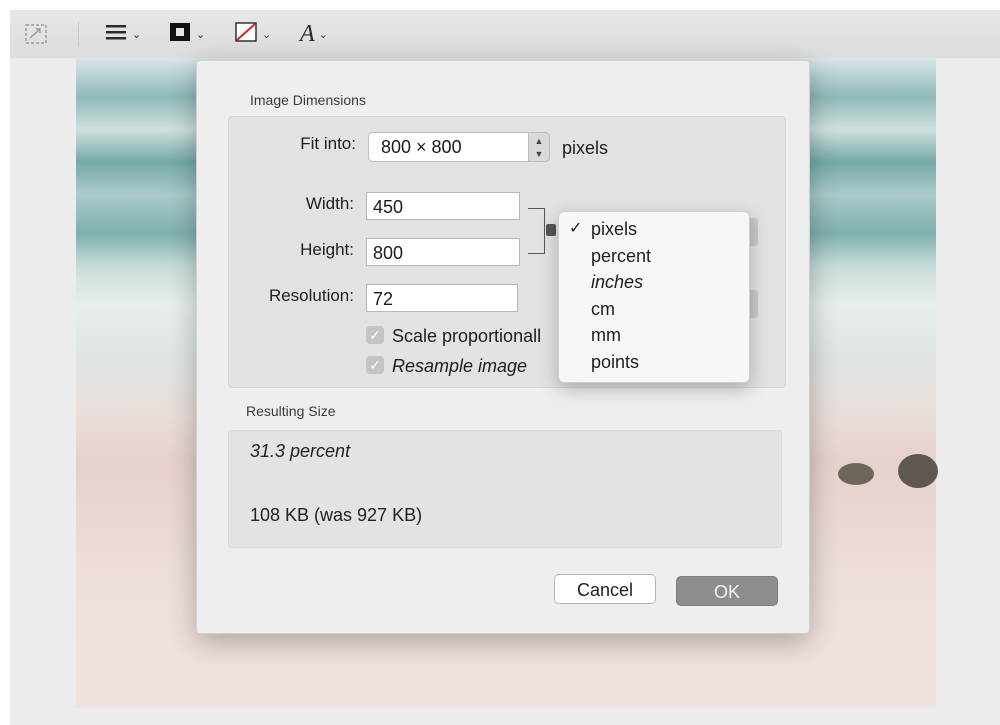 The height and width of the screenshot is (725, 1000). What do you see at coordinates (467, 336) in the screenshot?
I see `scale-proportionally-label: Scale proportionall` at bounding box center [467, 336].